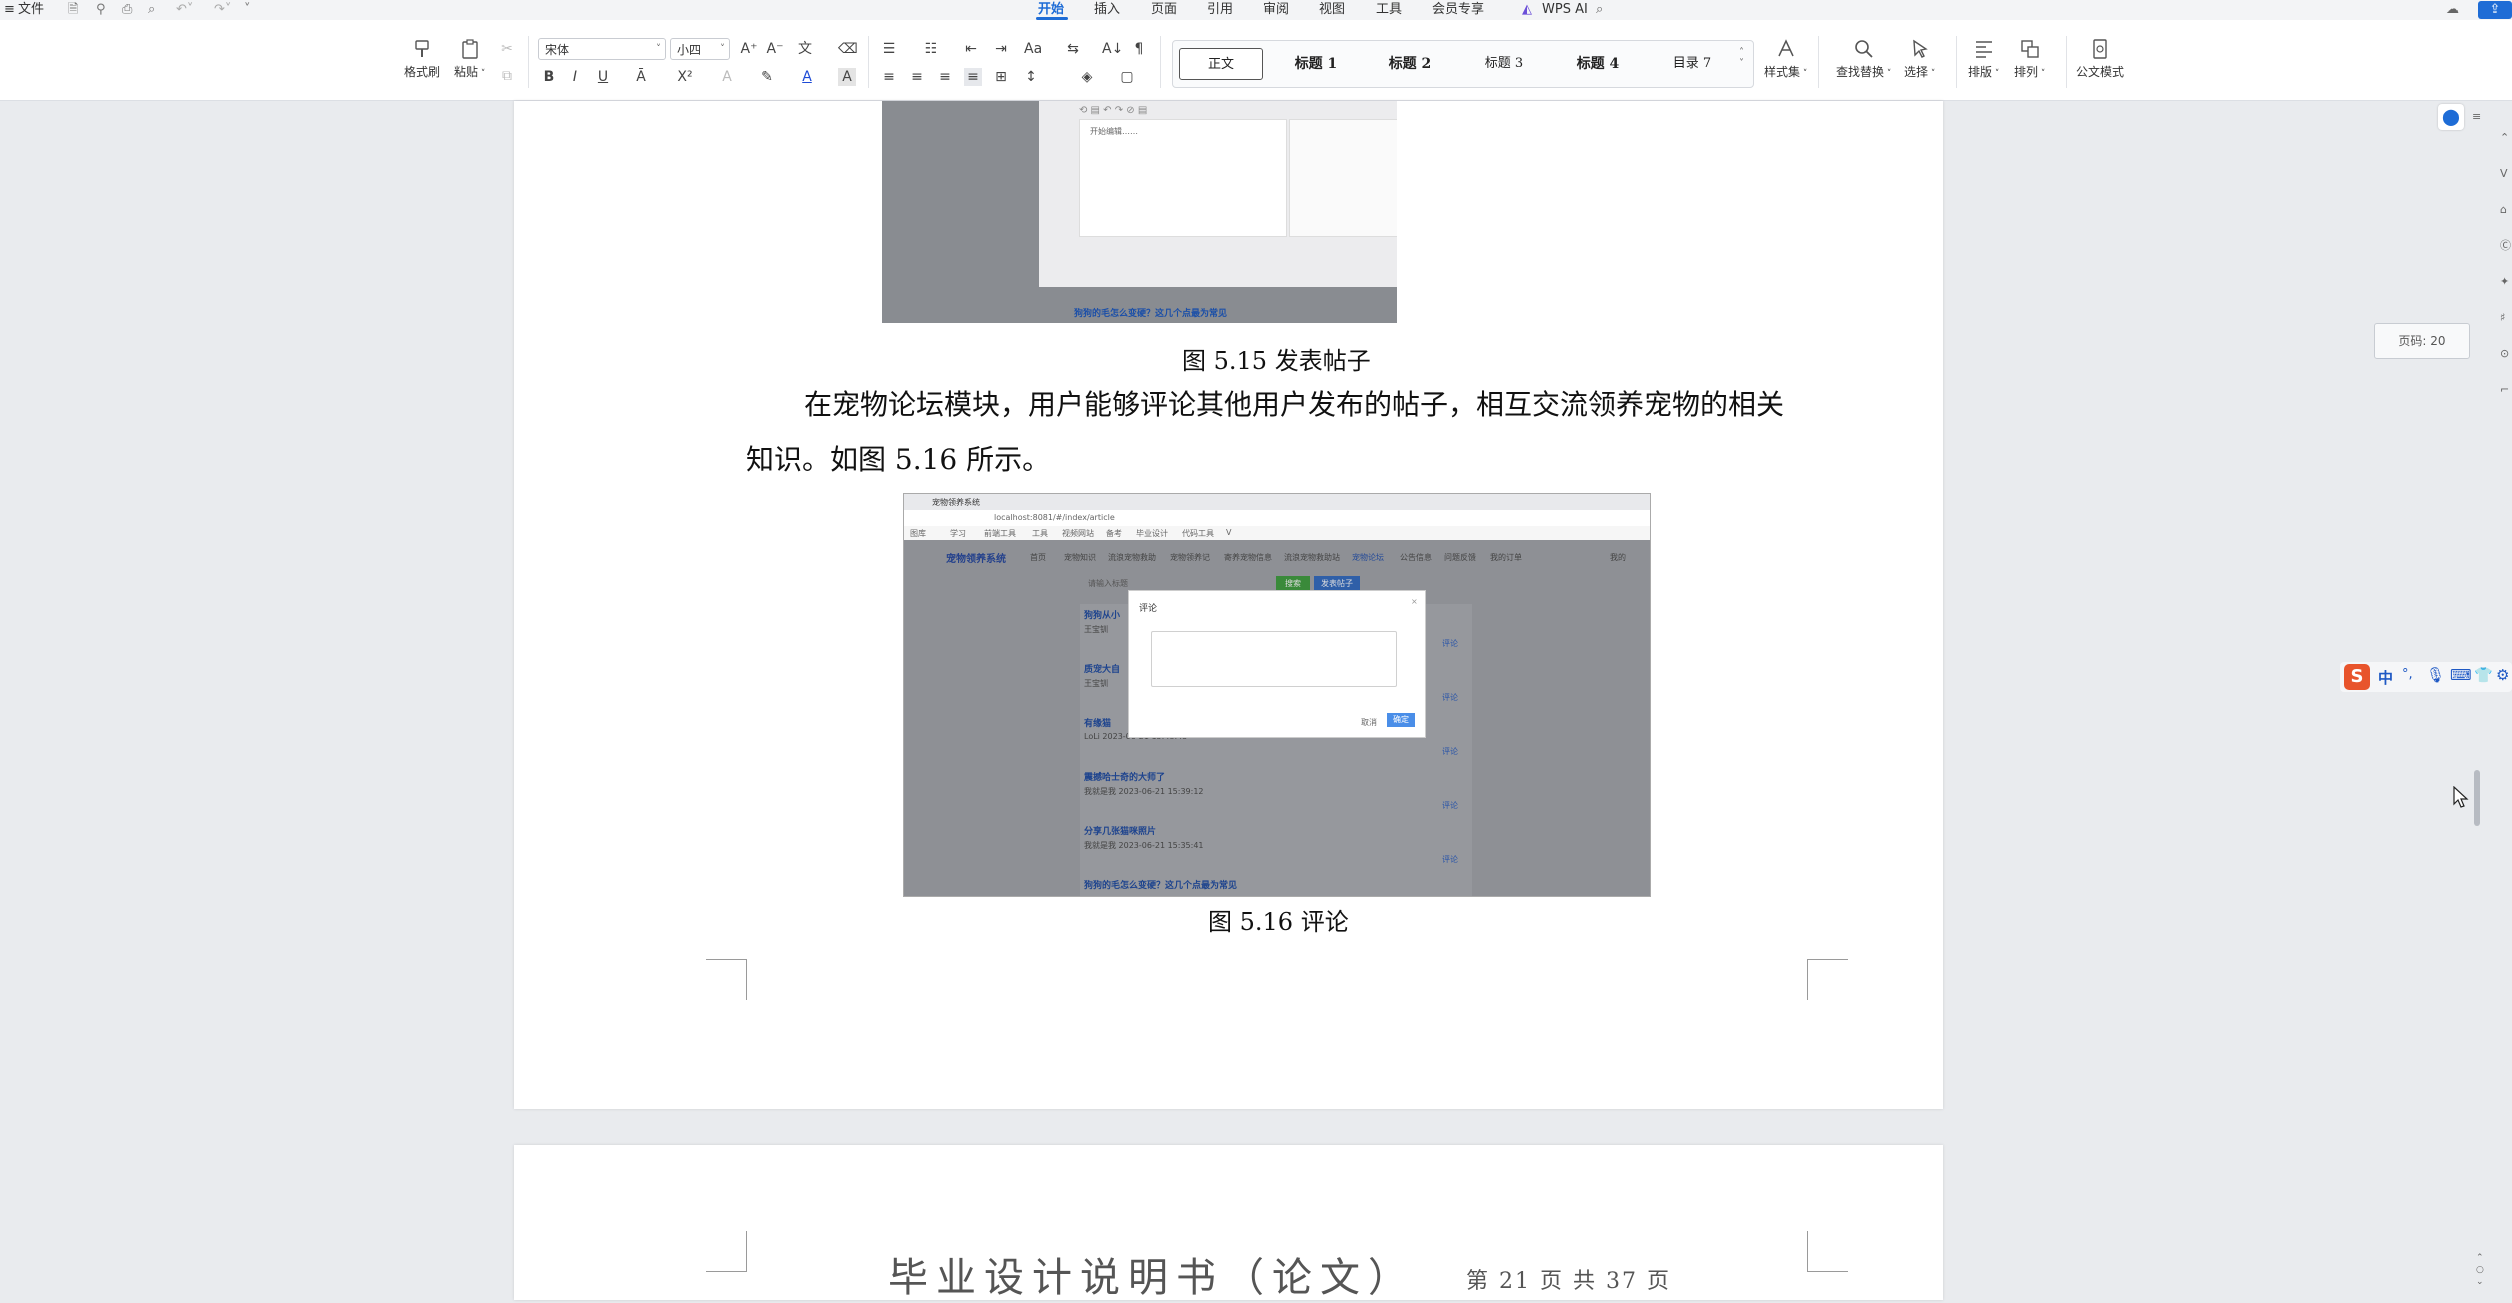 Image resolution: width=2512 pixels, height=1303 pixels. Describe the element at coordinates (507, 49) in the screenshot. I see `cut-icon: ✂` at that location.